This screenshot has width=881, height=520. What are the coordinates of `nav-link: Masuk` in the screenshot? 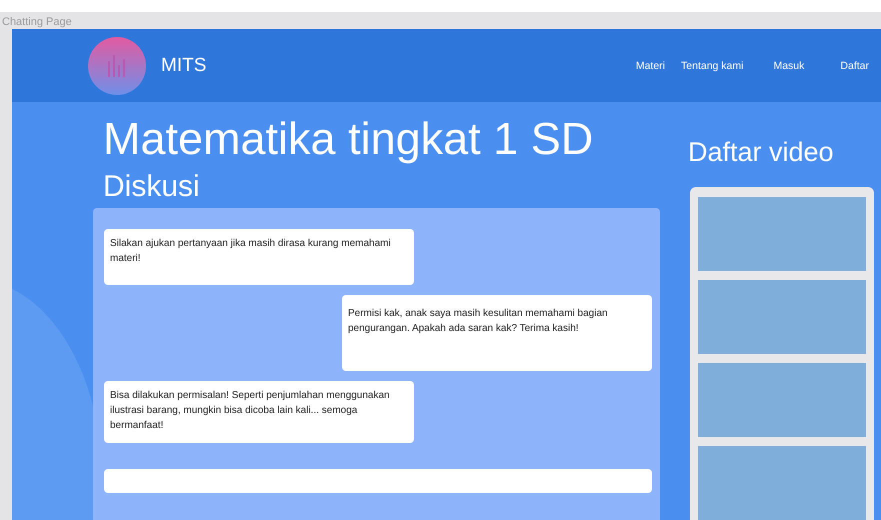 It's located at (788, 66).